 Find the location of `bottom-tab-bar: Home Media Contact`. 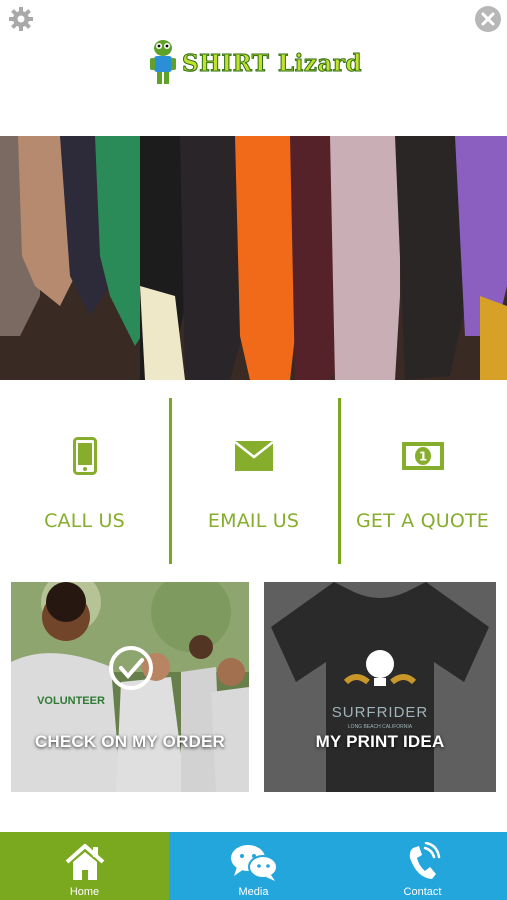

bottom-tab-bar: Home Media Contact is located at coordinates (253, 866).